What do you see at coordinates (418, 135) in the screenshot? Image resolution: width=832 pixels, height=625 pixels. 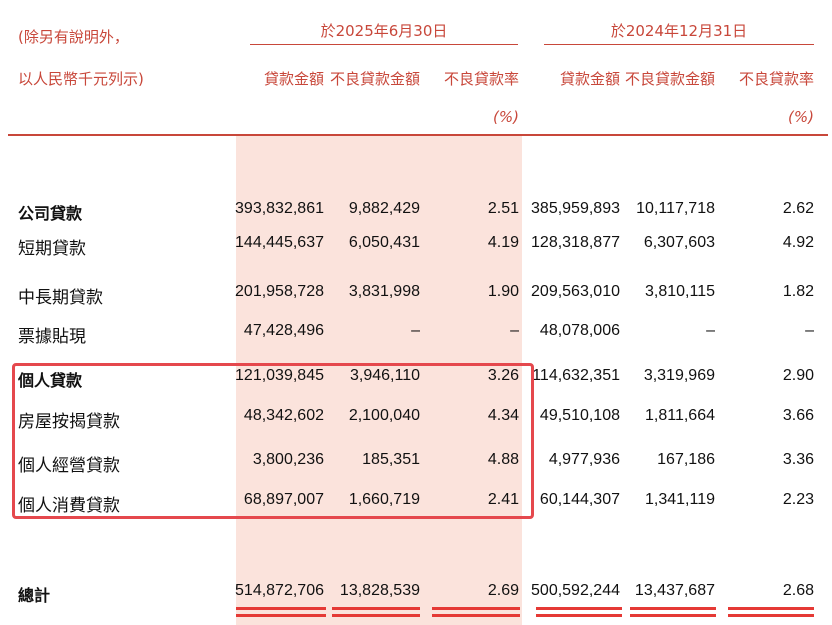 I see `header-bottom-rule` at bounding box center [418, 135].